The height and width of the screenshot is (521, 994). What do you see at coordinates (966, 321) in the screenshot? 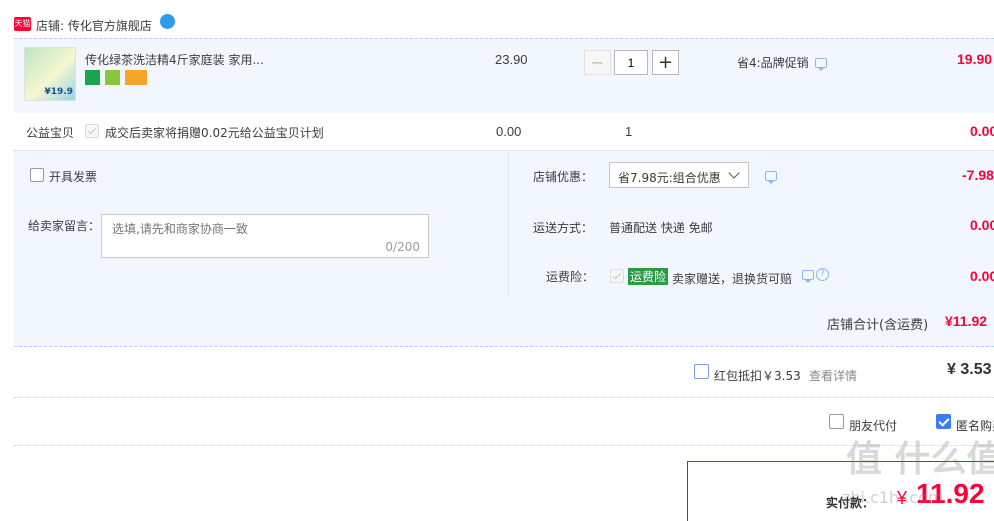
I see `shop-total-value: ¥11.92` at bounding box center [966, 321].